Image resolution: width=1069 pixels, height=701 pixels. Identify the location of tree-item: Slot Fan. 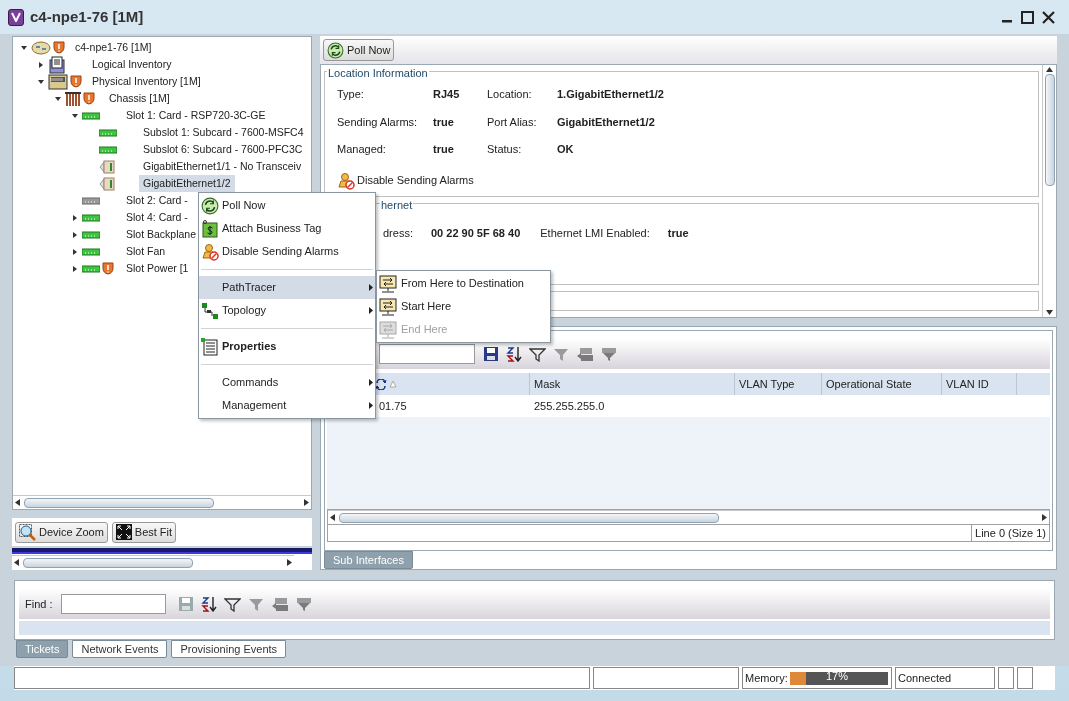
(146, 251).